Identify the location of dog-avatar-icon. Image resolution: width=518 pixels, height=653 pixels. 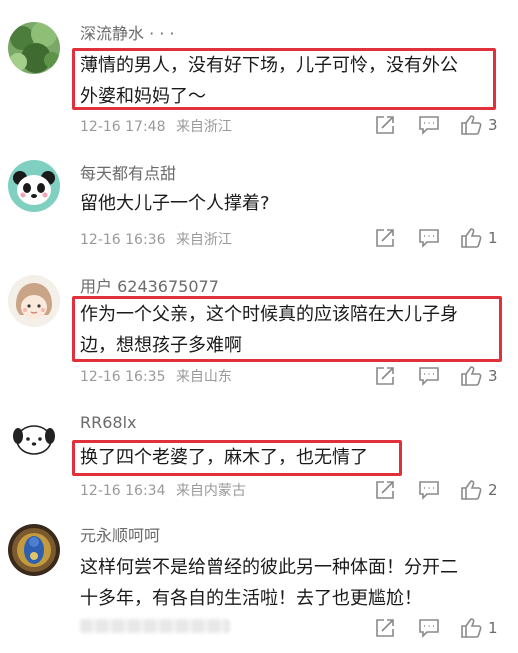
(34, 438).